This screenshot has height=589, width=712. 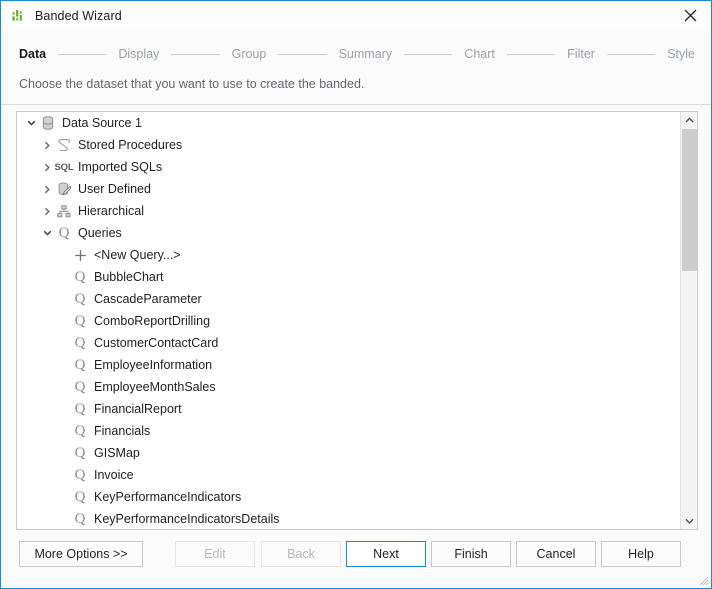 What do you see at coordinates (681, 54) in the screenshot?
I see `step-style: Style` at bounding box center [681, 54].